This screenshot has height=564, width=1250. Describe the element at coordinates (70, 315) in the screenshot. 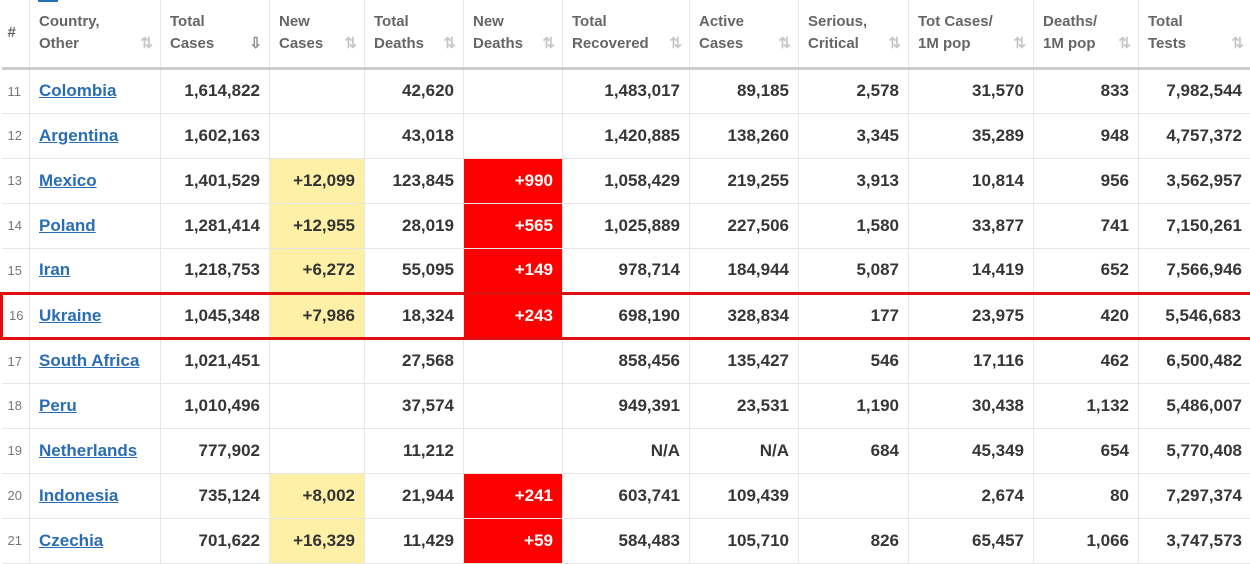

I see `country-link: Ukraine` at that location.